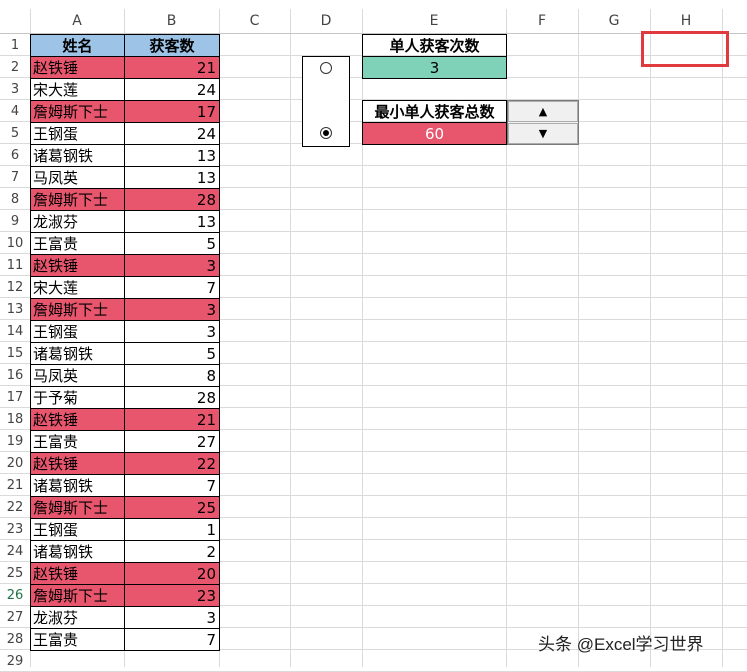 The width and height of the screenshot is (747, 672). What do you see at coordinates (15, 639) in the screenshot?
I see `row-header-28: 28` at bounding box center [15, 639].